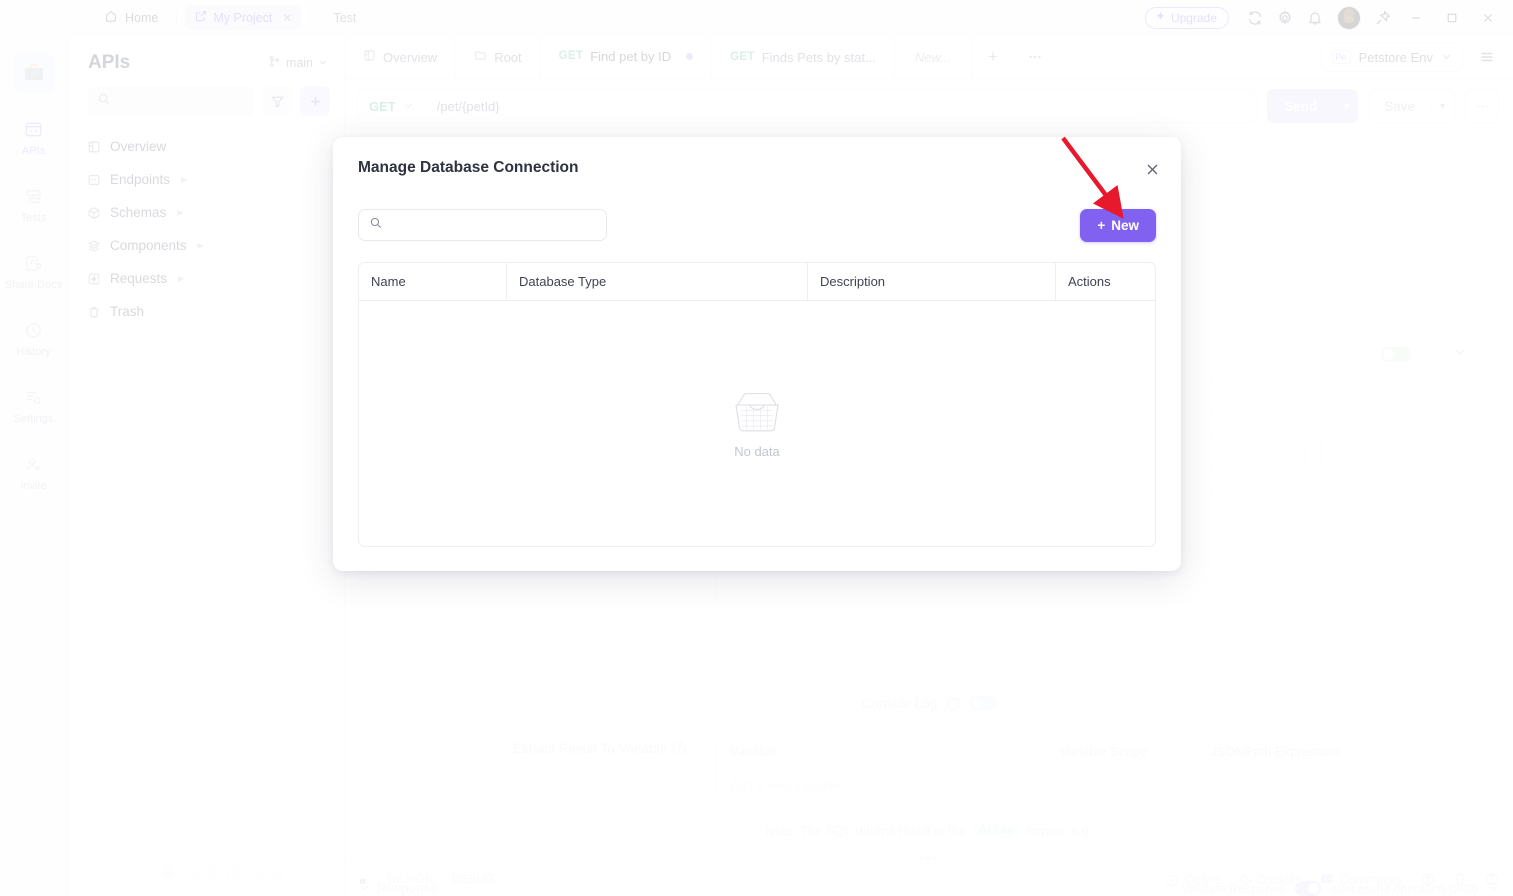 The image size is (1513, 896). I want to click on column-header-name: Name, so click(433, 281).